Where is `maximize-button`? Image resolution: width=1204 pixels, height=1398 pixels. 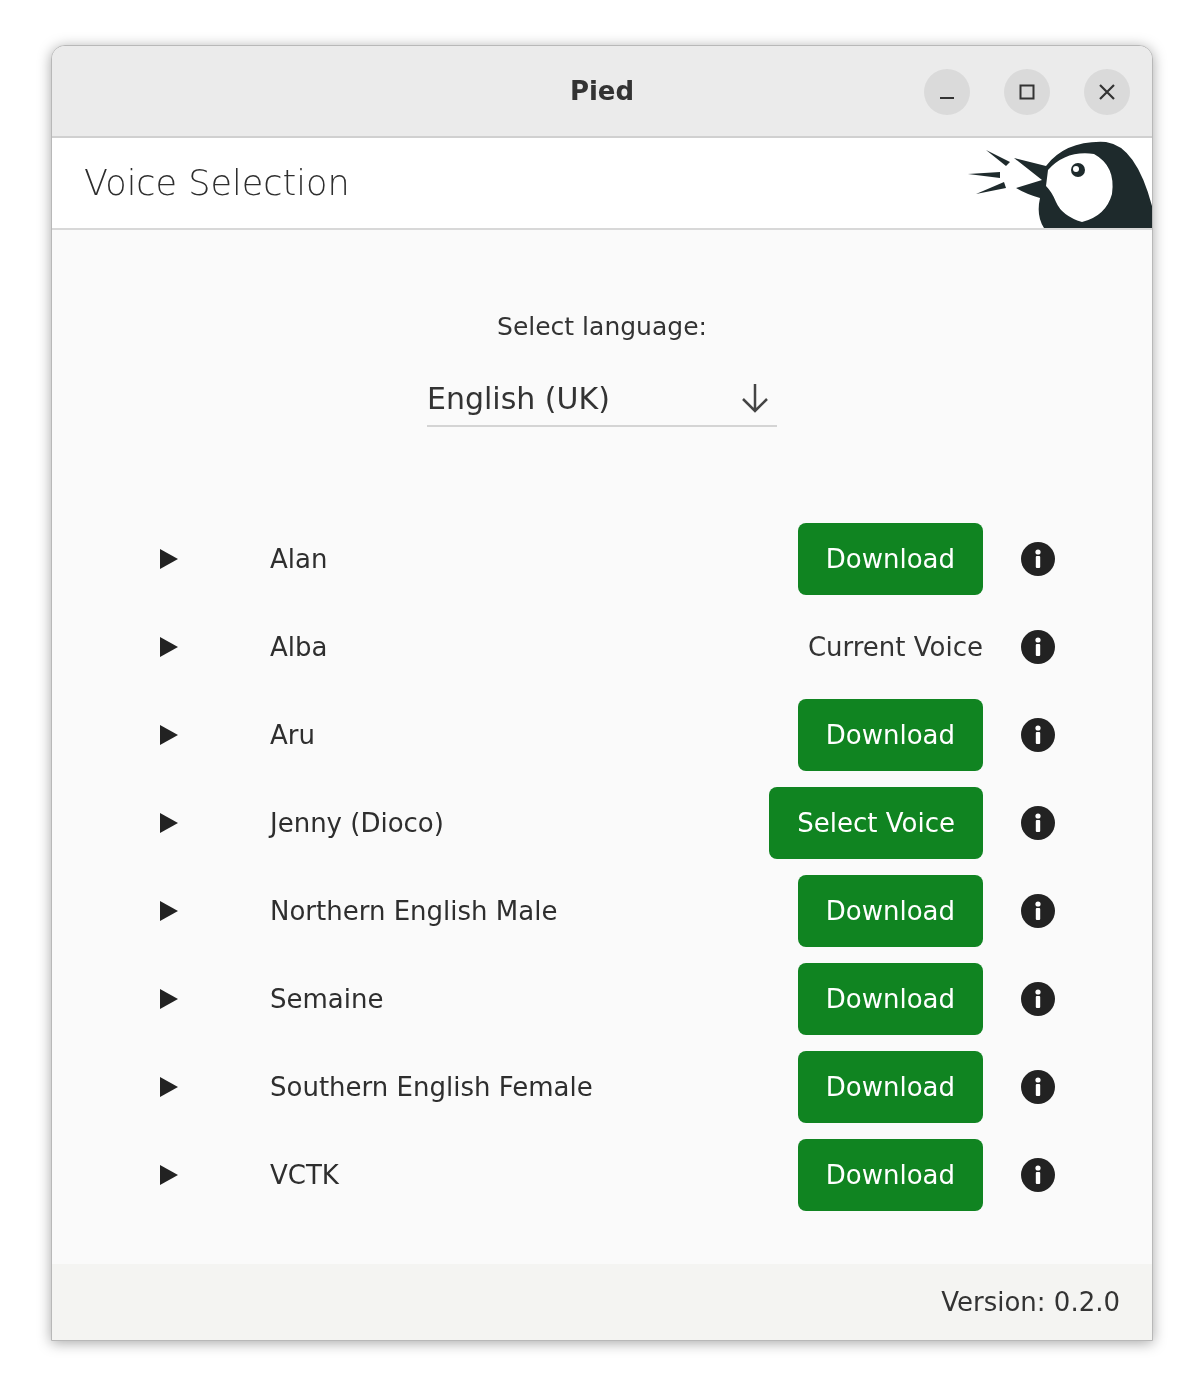
maximize-button is located at coordinates (1027, 92).